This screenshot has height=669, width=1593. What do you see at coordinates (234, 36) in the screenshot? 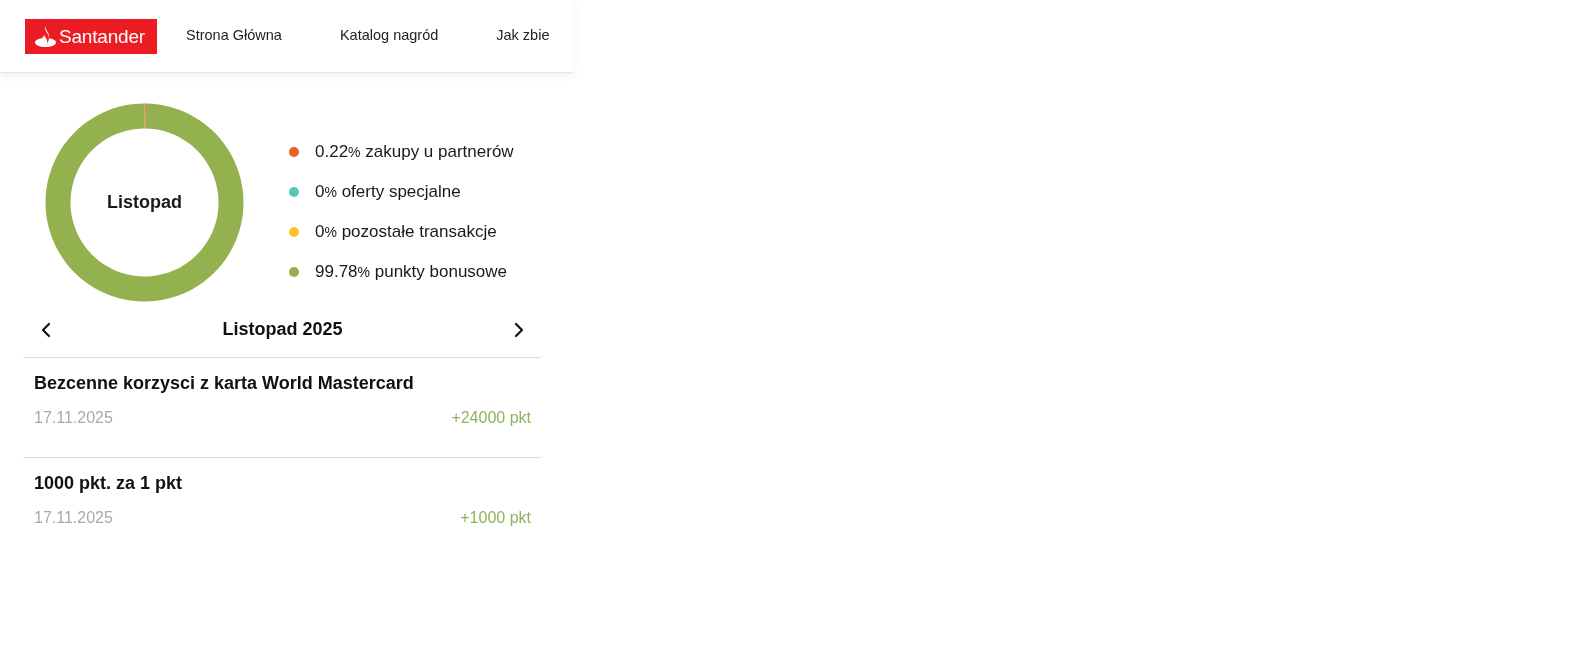
I see `nav-link: Strona Główna` at bounding box center [234, 36].